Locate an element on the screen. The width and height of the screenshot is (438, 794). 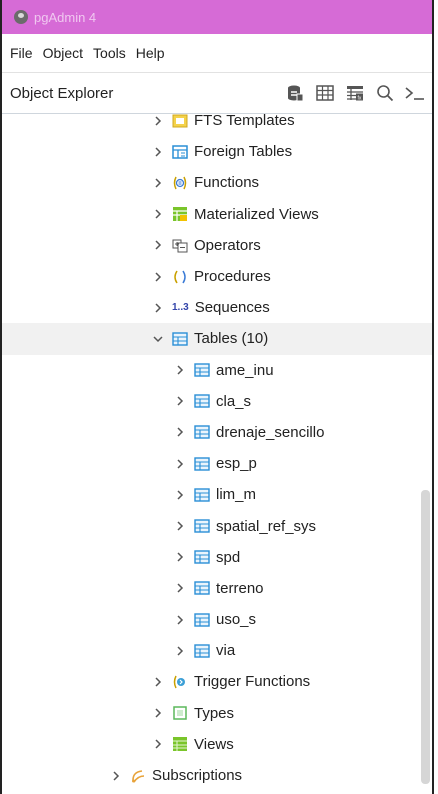
table-row: cla_s is located at coordinates (217, 401).